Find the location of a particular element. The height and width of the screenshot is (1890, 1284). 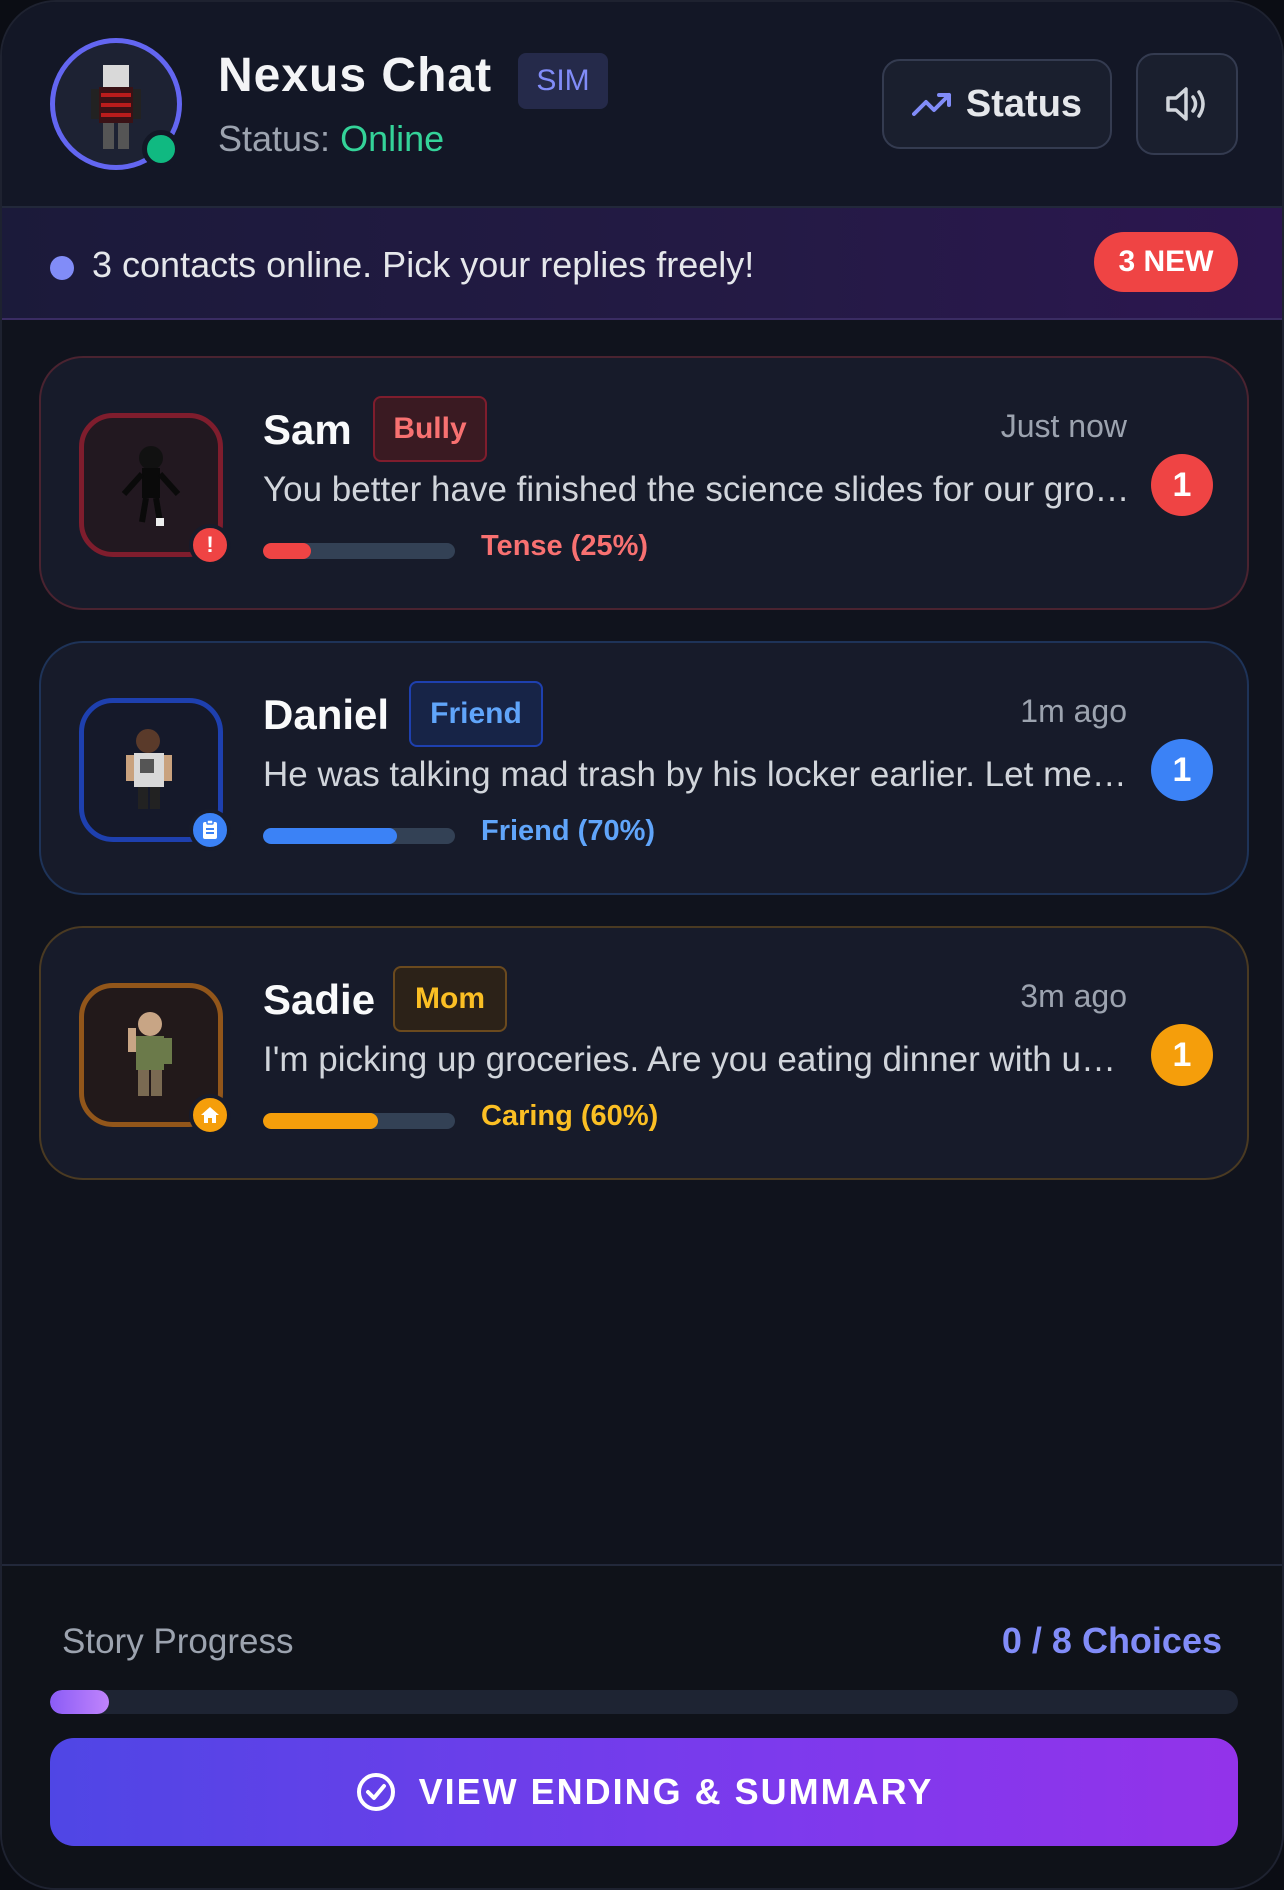

status-line: Status: Online is located at coordinates (331, 139).